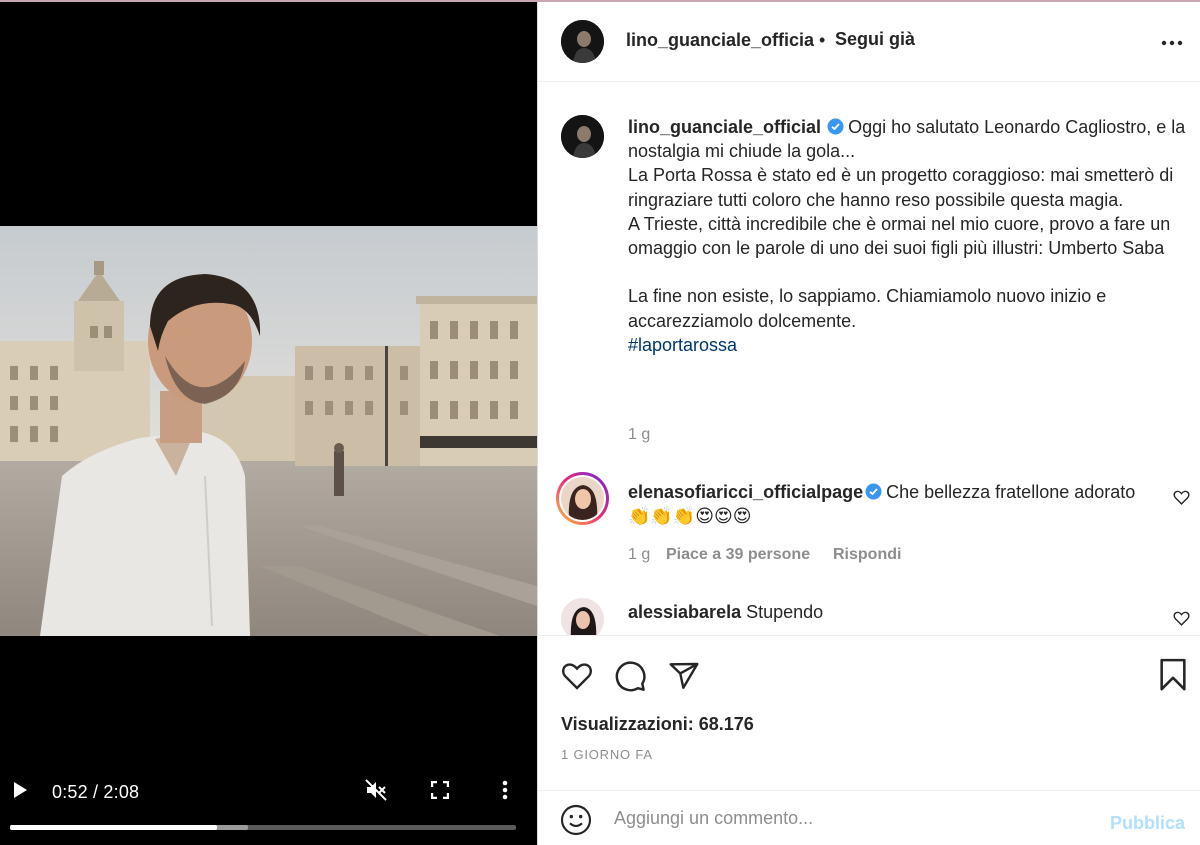 The image size is (1200, 845). What do you see at coordinates (114, 827) in the screenshot?
I see `video-progress-fill` at bounding box center [114, 827].